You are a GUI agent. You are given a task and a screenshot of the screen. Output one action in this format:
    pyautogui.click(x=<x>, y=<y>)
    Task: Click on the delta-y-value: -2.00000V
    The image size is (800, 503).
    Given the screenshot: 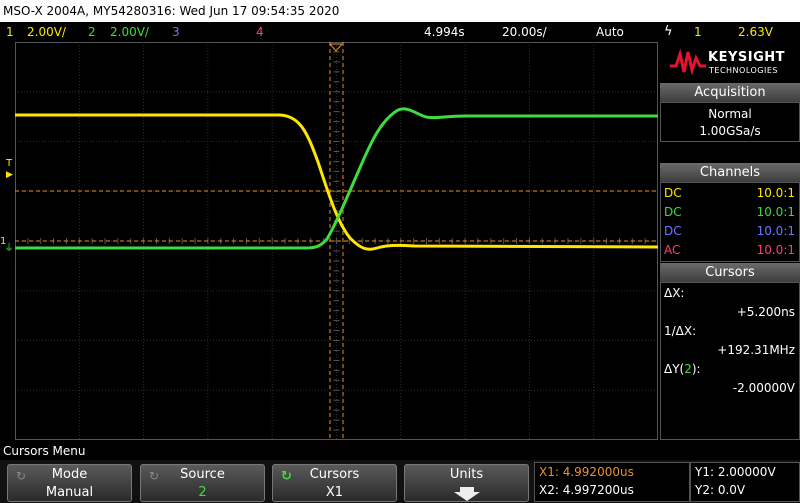 What is the action you would take?
    pyautogui.click(x=763, y=388)
    